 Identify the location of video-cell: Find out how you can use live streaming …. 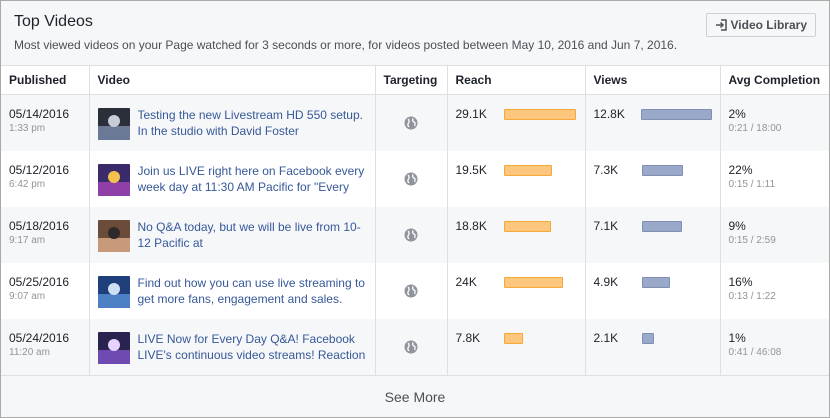
(231, 290).